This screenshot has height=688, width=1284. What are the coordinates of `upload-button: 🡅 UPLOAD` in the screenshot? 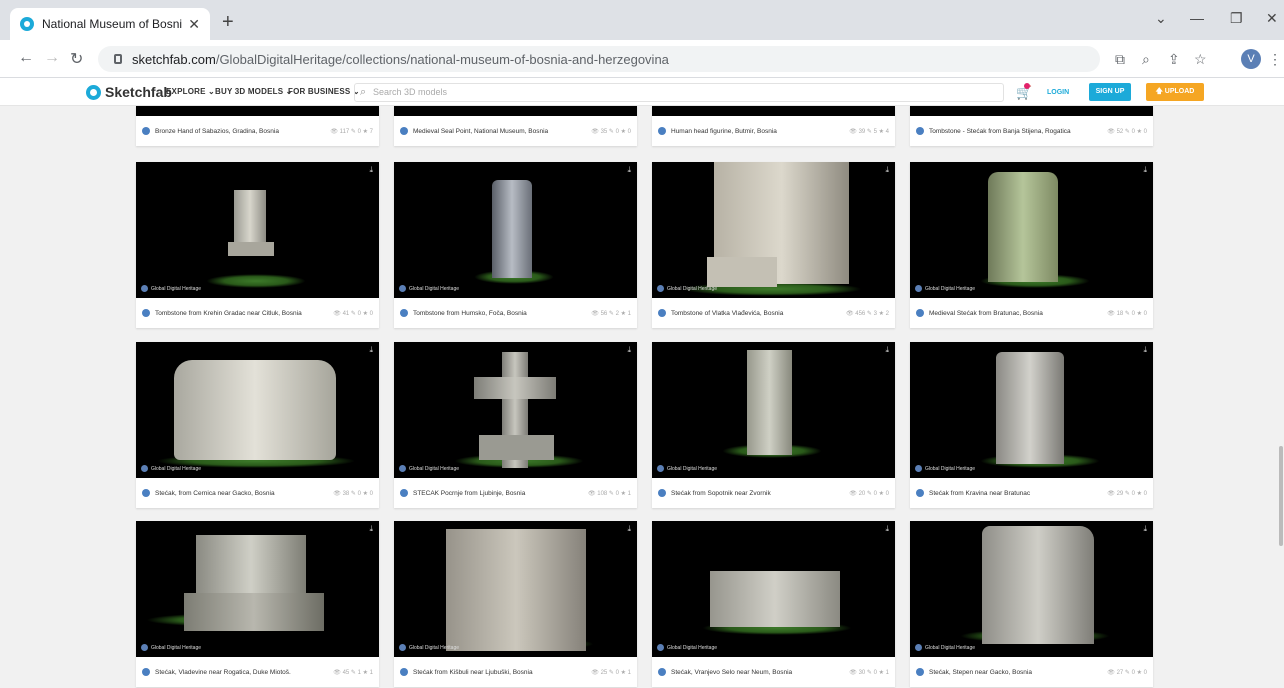 It's located at (1175, 92).